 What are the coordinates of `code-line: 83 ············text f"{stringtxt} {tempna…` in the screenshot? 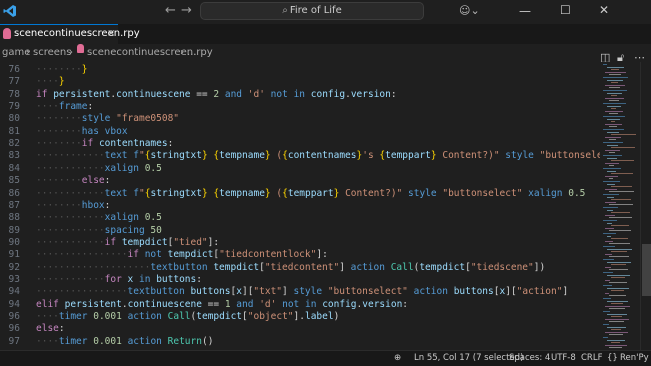 It's located at (300, 156).